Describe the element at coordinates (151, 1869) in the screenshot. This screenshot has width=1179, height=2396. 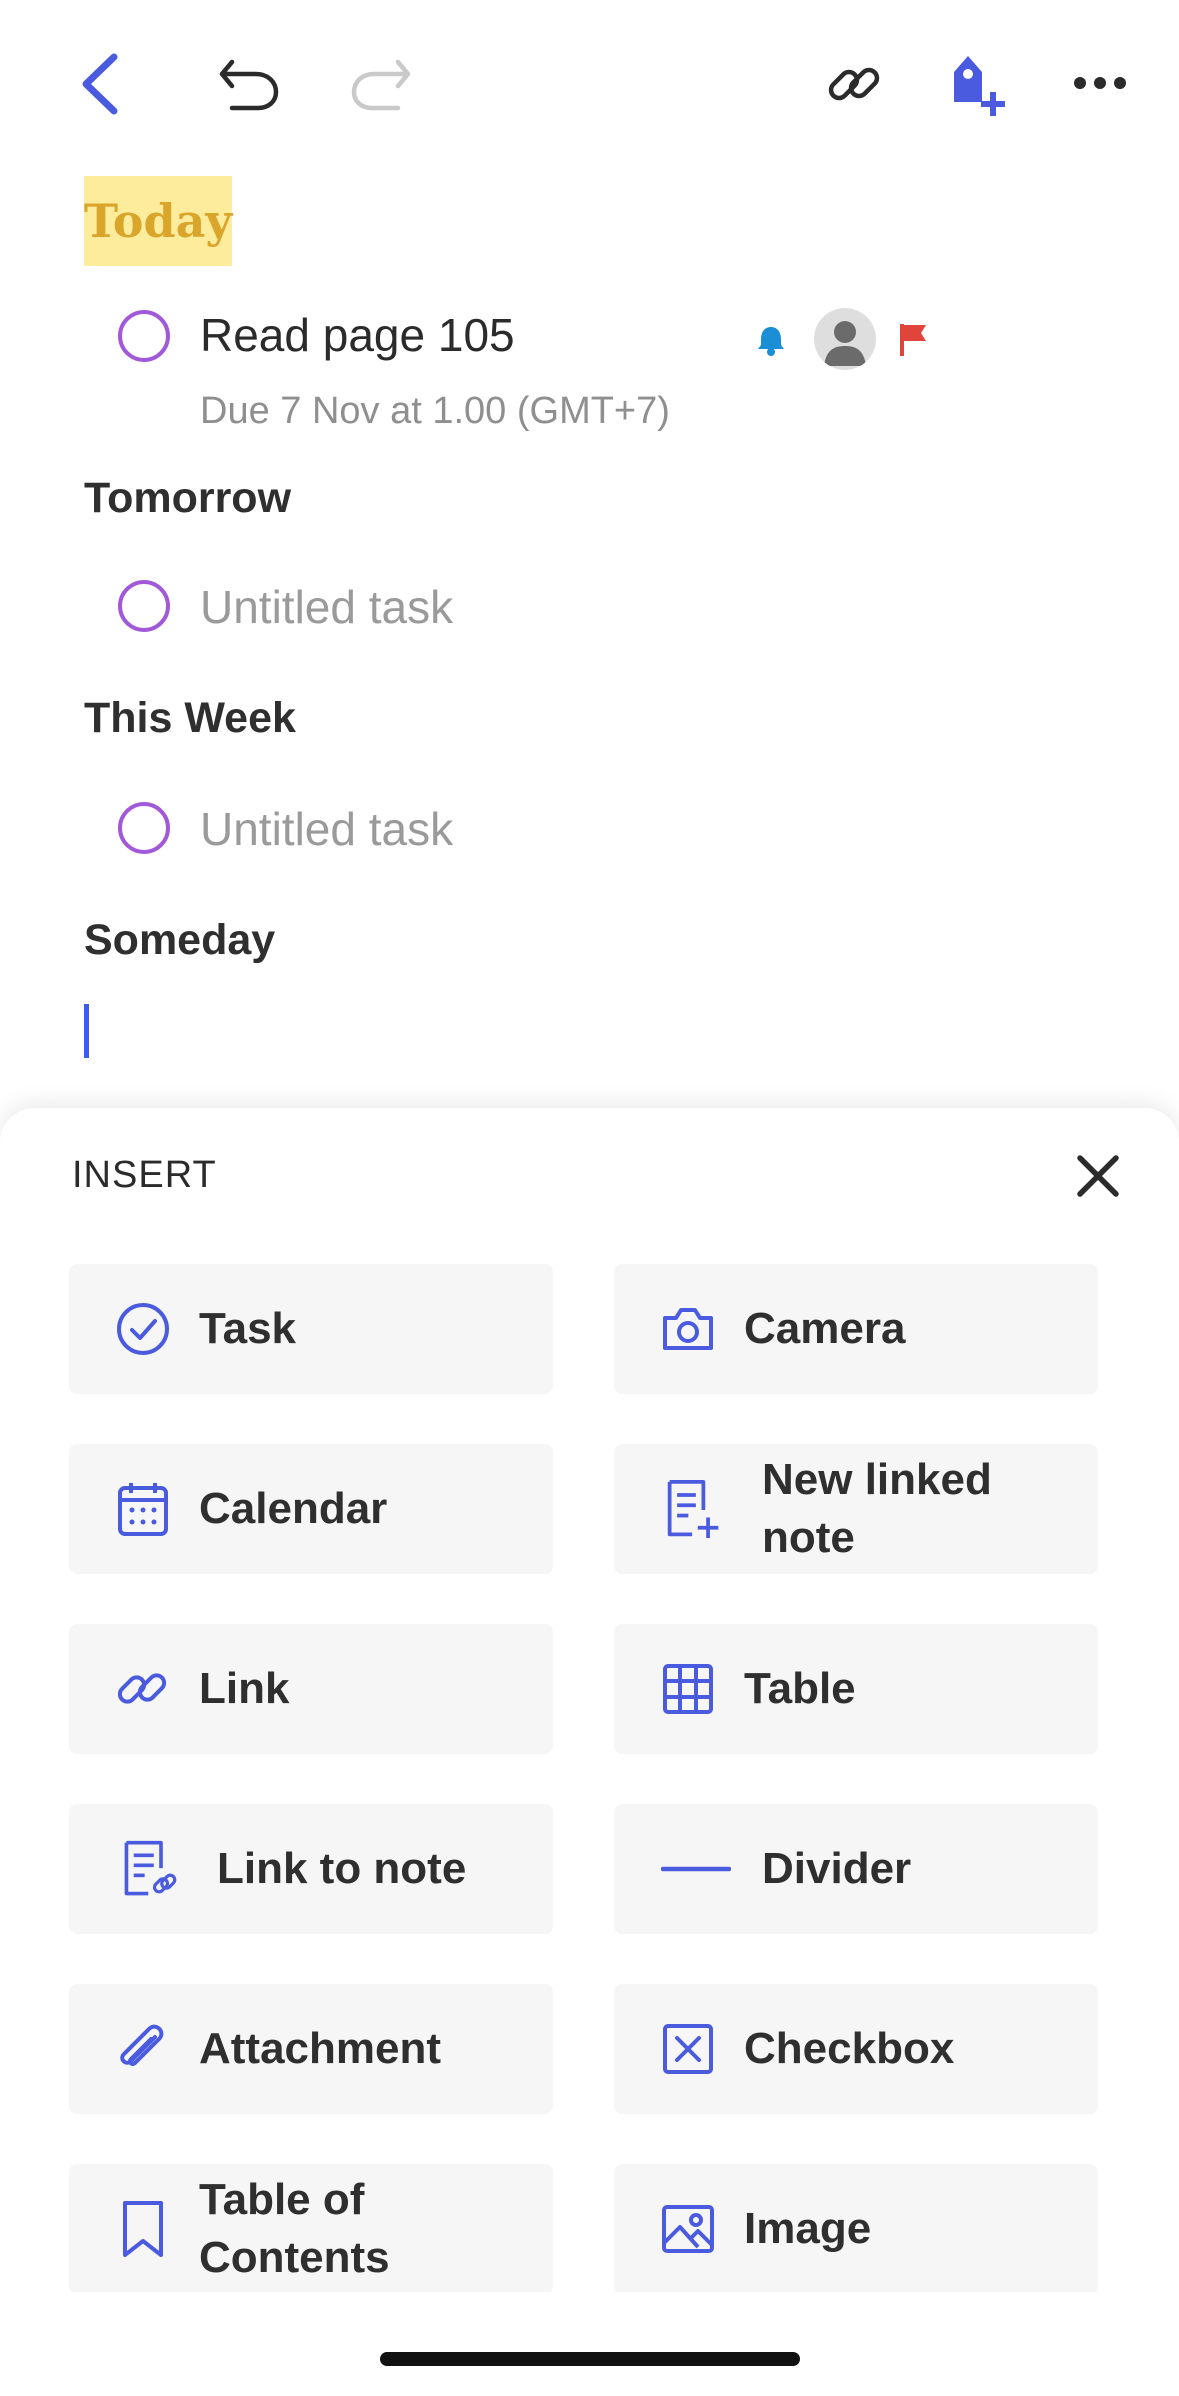
I see `link-to-note-icon` at that location.